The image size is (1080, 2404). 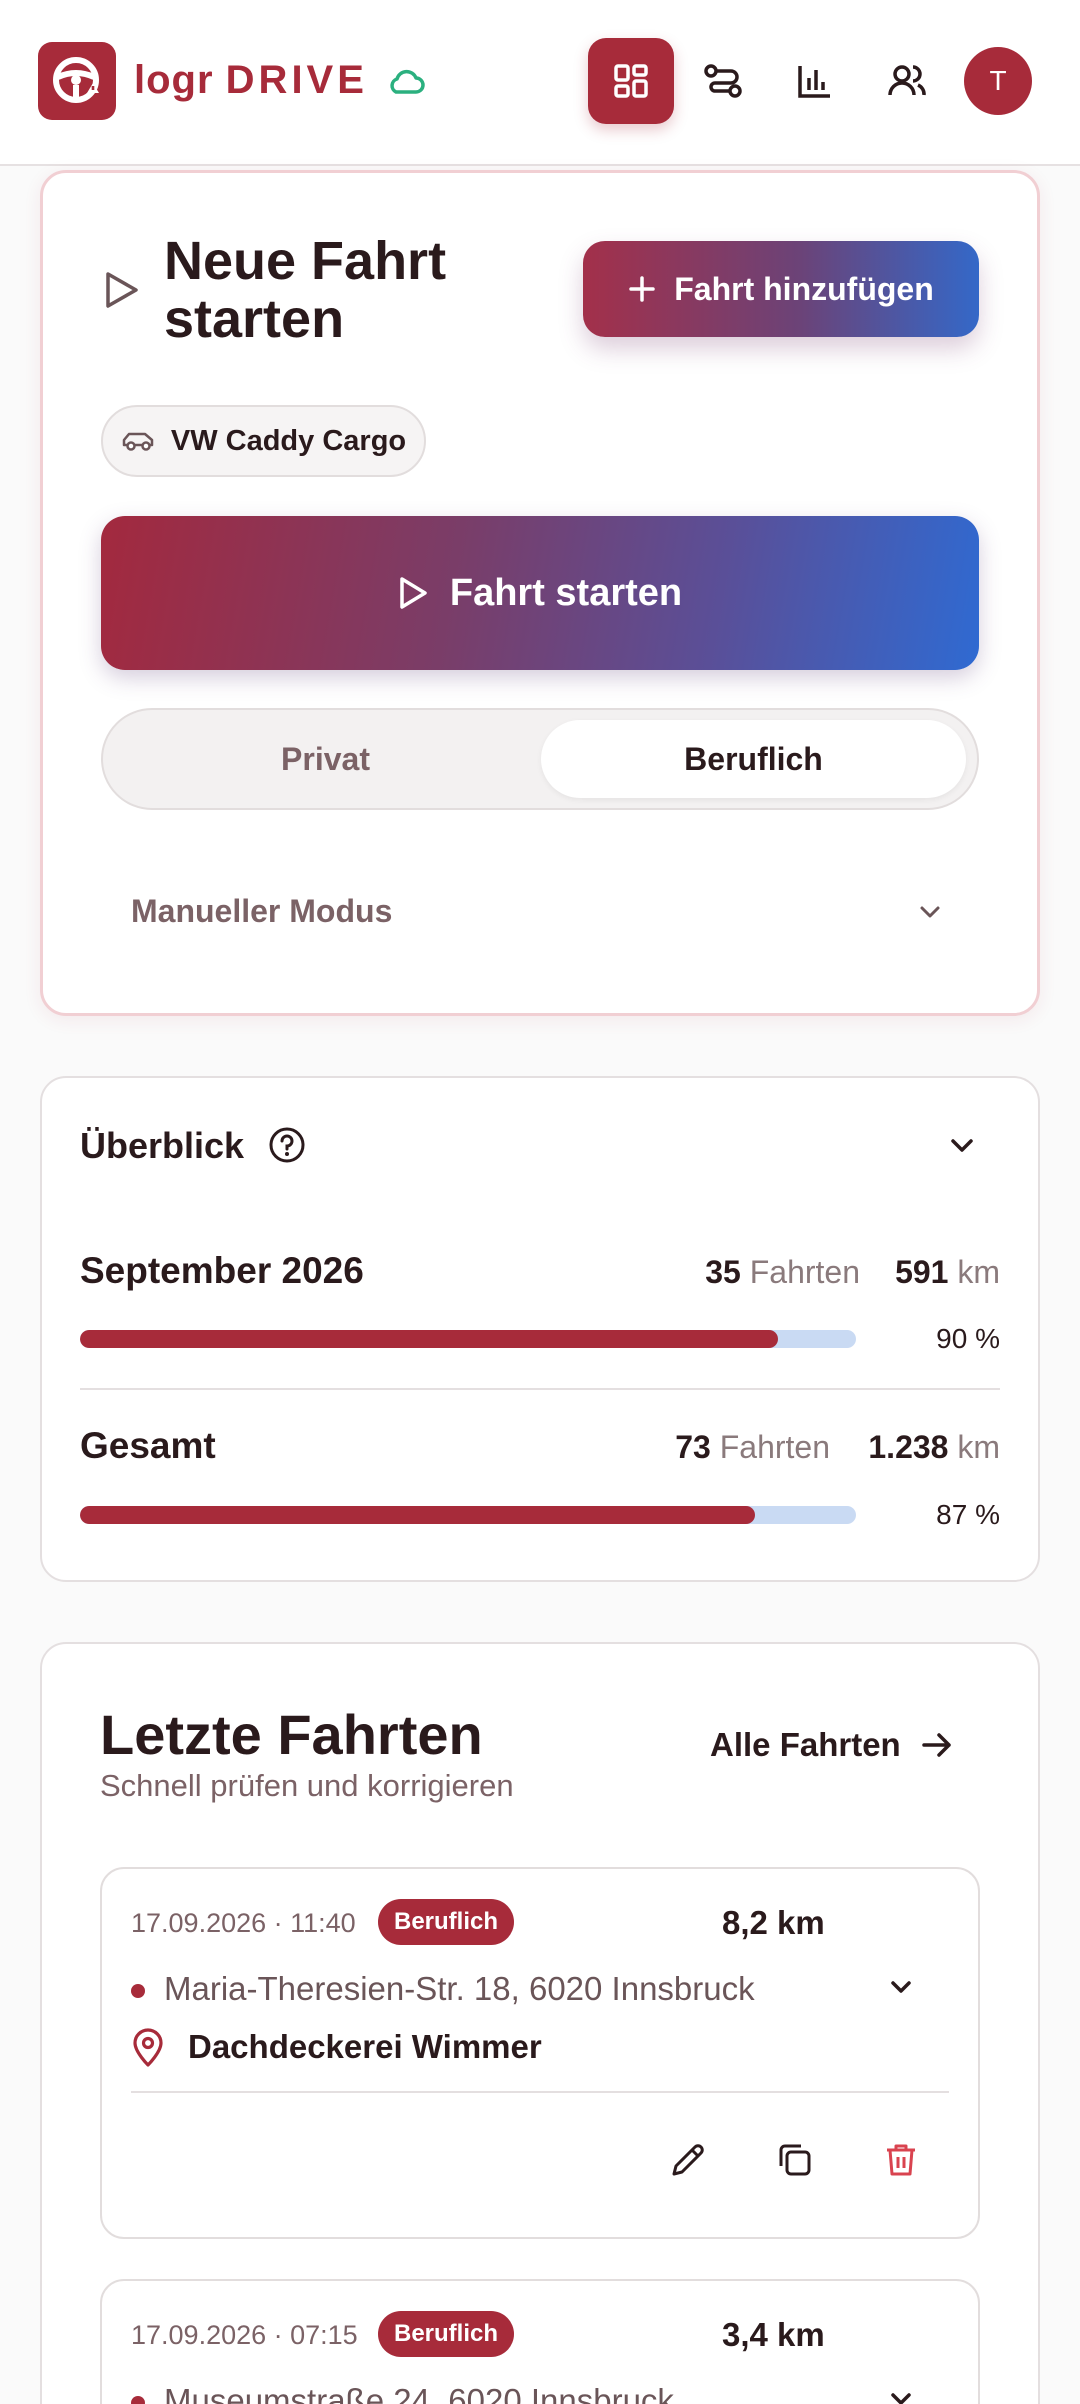 What do you see at coordinates (307, 1785) in the screenshot?
I see `recent-trips-subtitle: Schnell prüfen und korrigieren` at bounding box center [307, 1785].